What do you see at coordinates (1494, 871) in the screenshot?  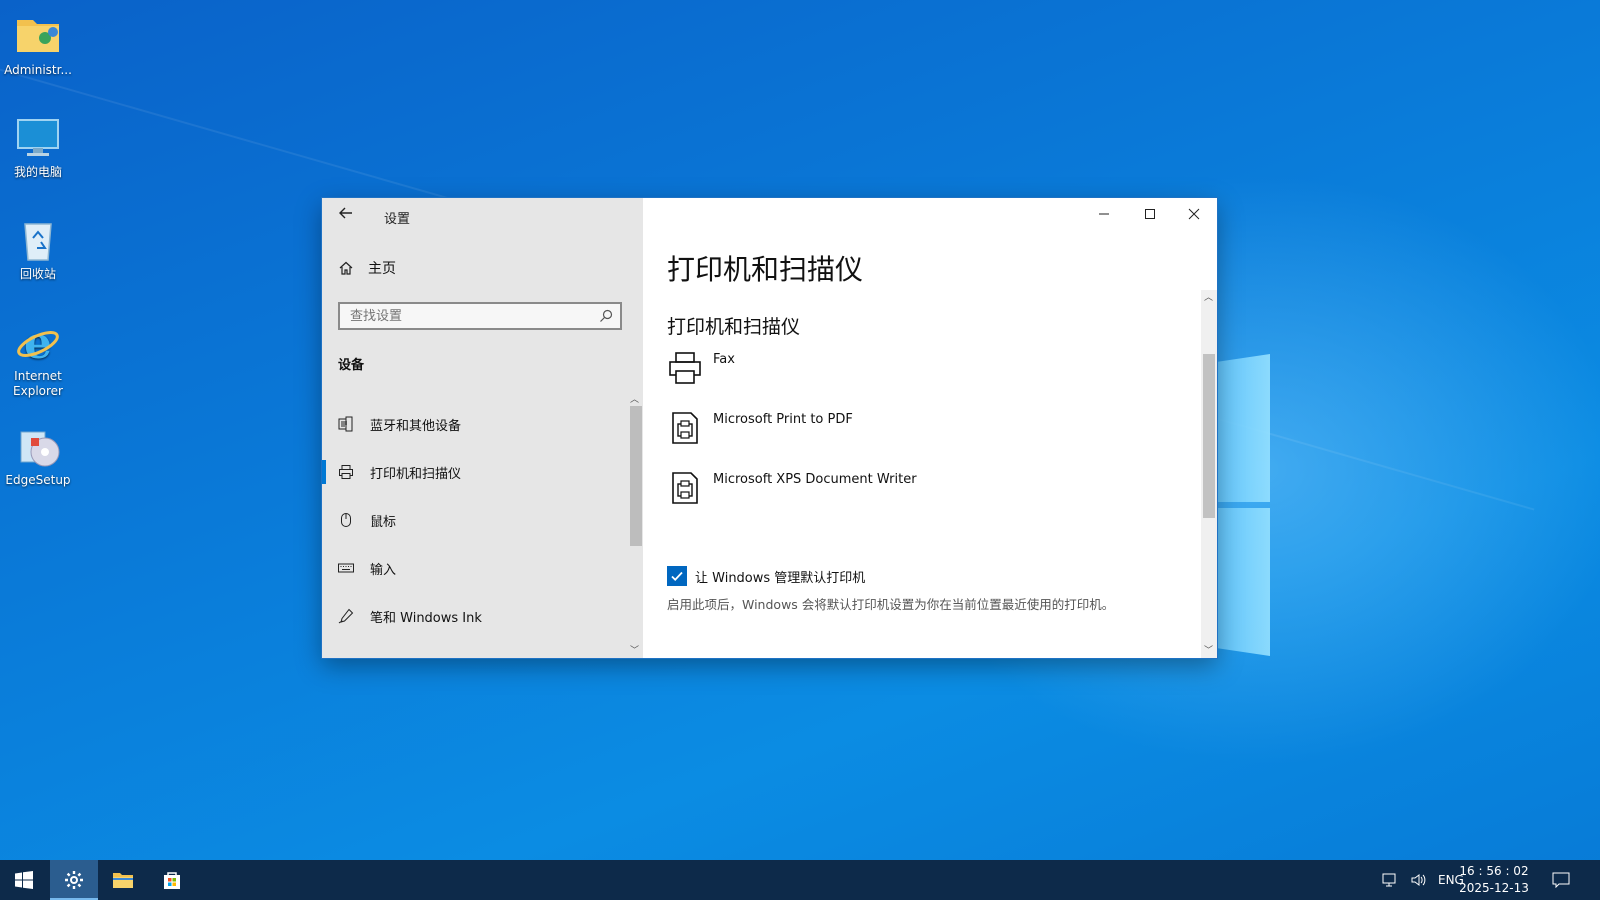 I see `clock-time: 16 : 56 : 02` at bounding box center [1494, 871].